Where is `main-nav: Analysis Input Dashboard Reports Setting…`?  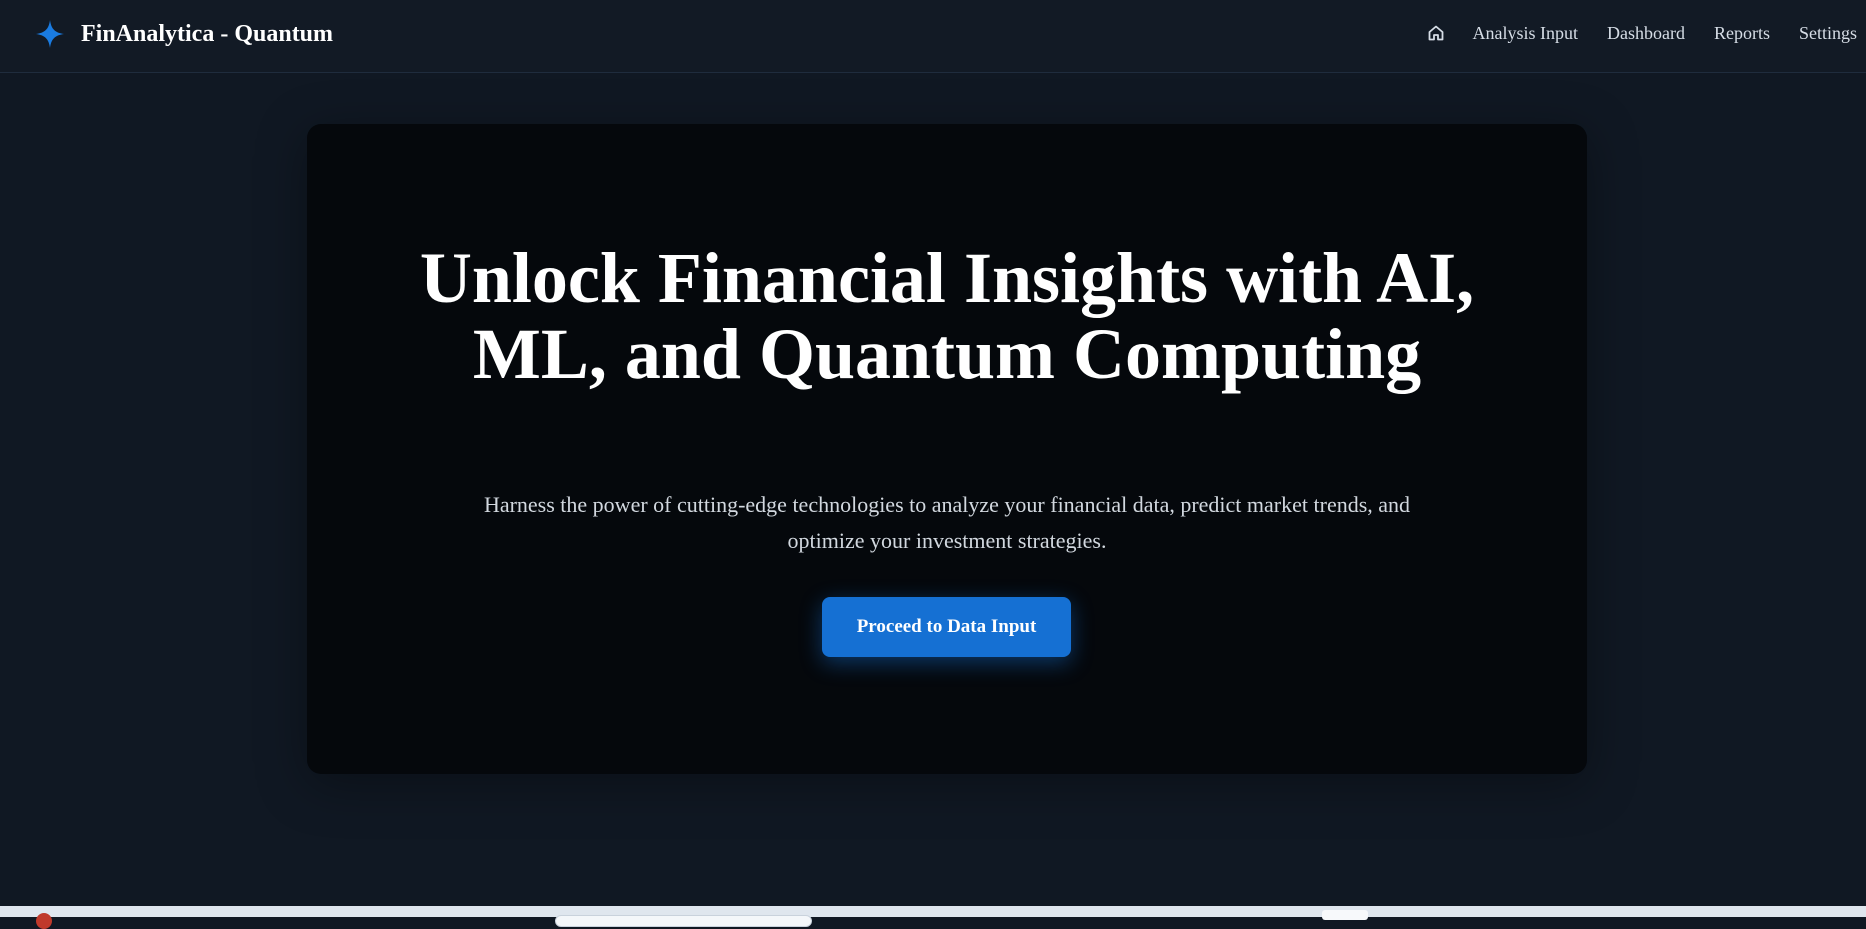
main-nav: Analysis Input Dashboard Reports Setting… is located at coordinates (1645, 33).